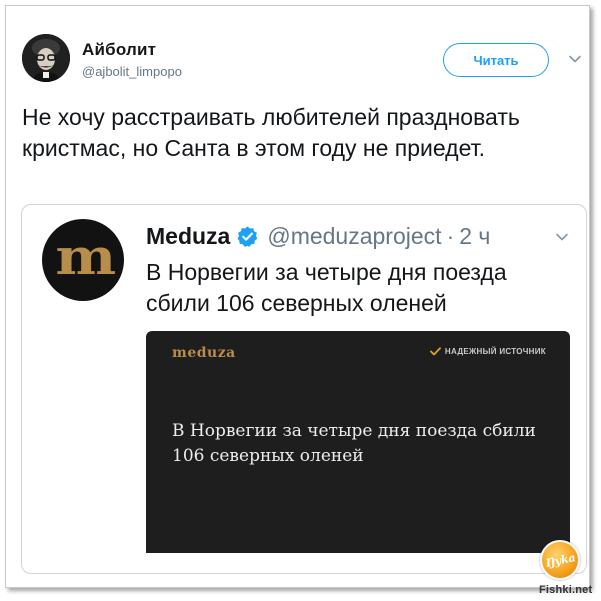  Describe the element at coordinates (435, 351) in the screenshot. I see `check-icon` at that location.